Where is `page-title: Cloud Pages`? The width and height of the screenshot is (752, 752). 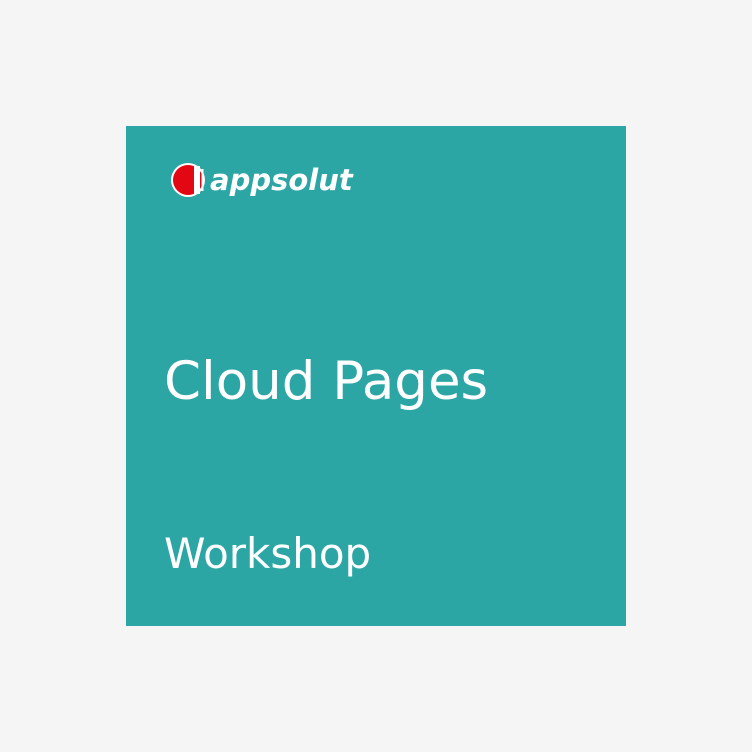
page-title: Cloud Pages is located at coordinates (326, 381).